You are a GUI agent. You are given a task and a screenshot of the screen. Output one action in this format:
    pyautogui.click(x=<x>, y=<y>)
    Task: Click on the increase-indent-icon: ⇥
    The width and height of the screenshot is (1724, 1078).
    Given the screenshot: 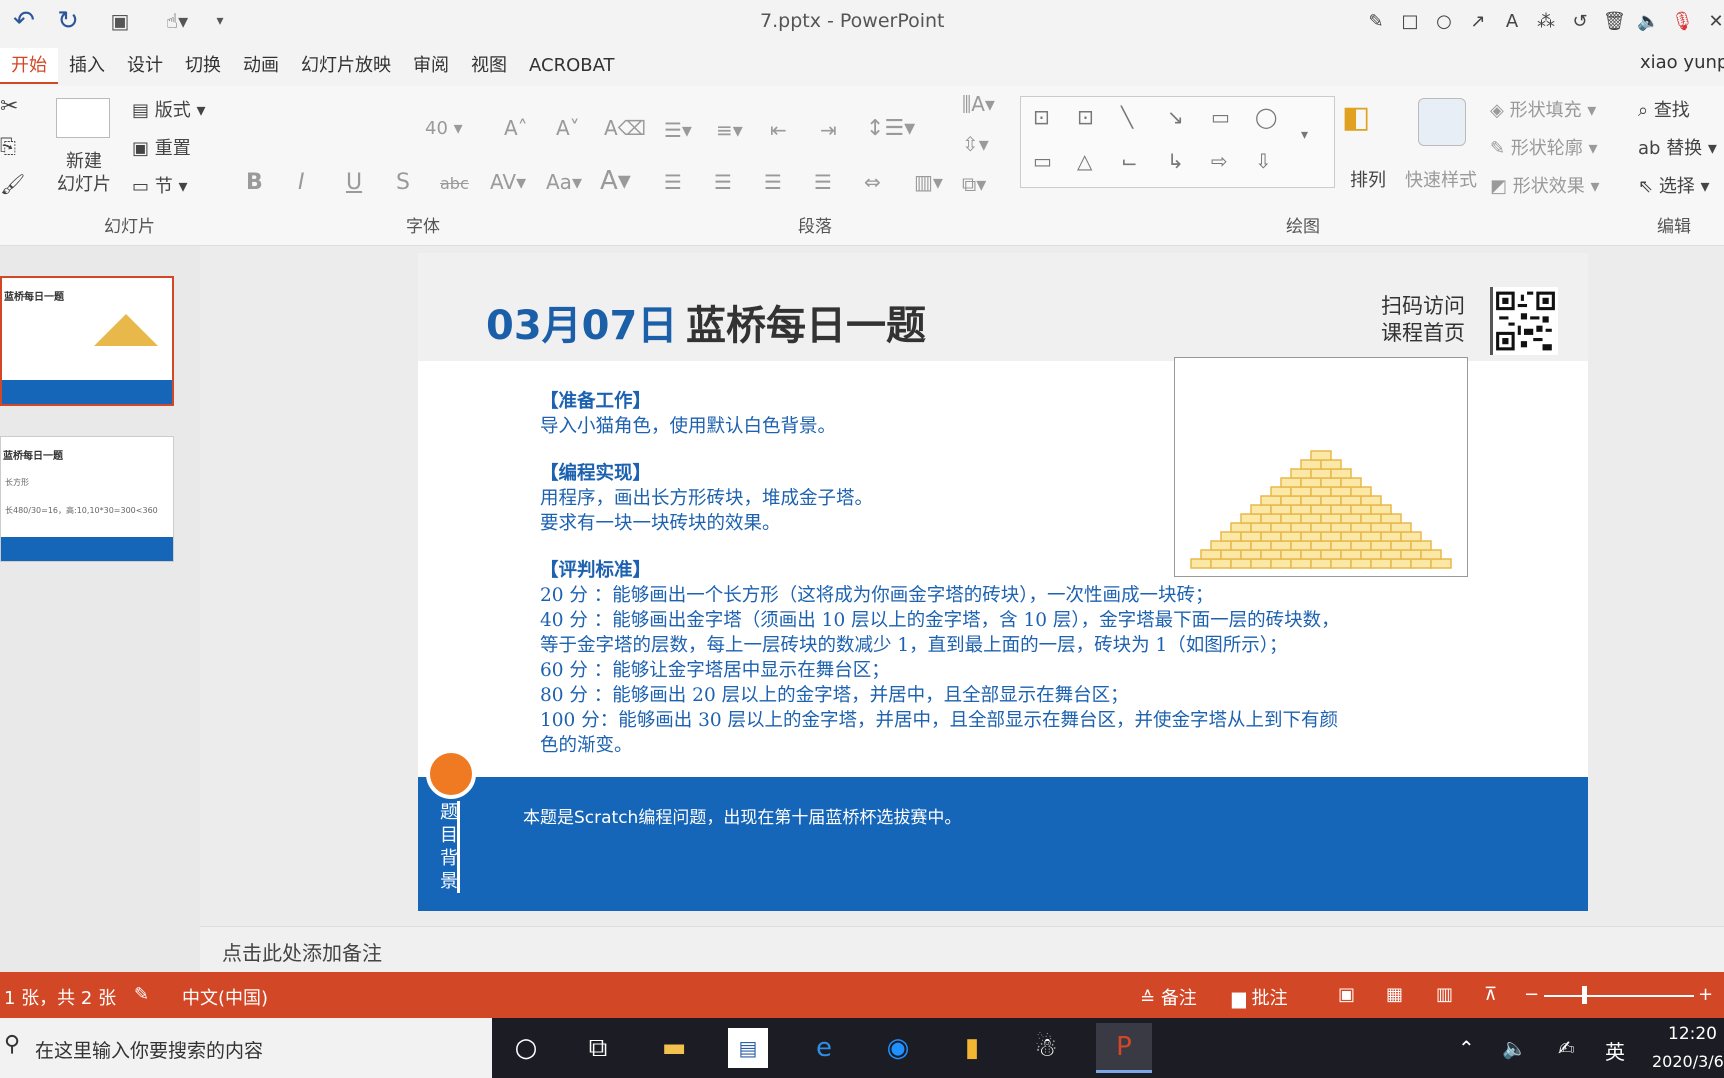 What is the action you would take?
    pyautogui.click(x=828, y=130)
    